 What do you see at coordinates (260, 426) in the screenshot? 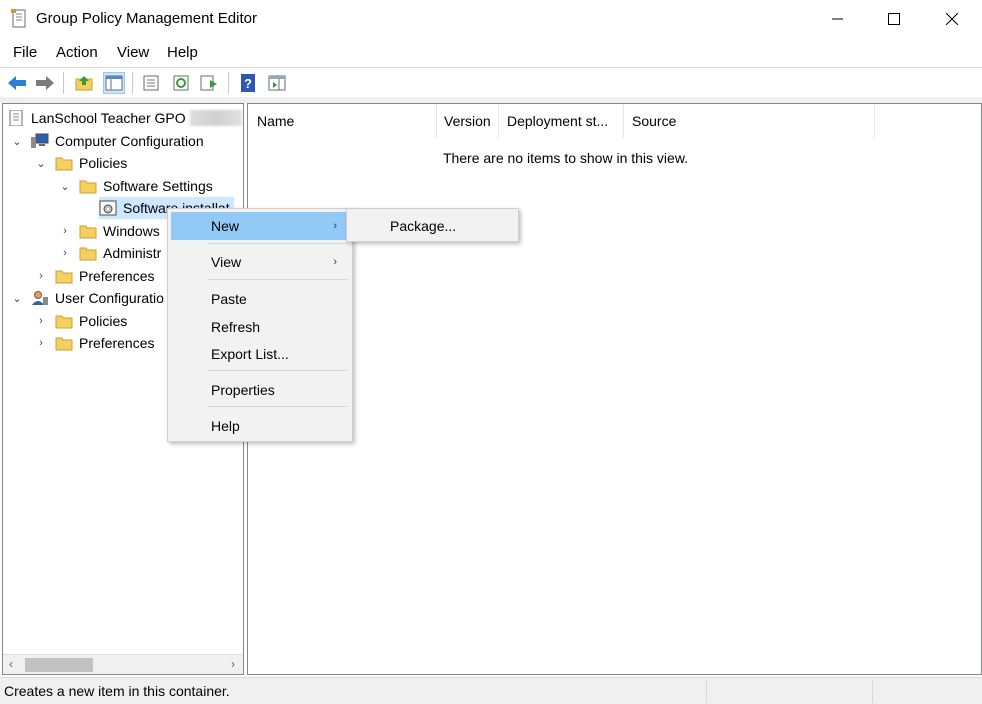
I see `context-menu-help: Help` at bounding box center [260, 426].